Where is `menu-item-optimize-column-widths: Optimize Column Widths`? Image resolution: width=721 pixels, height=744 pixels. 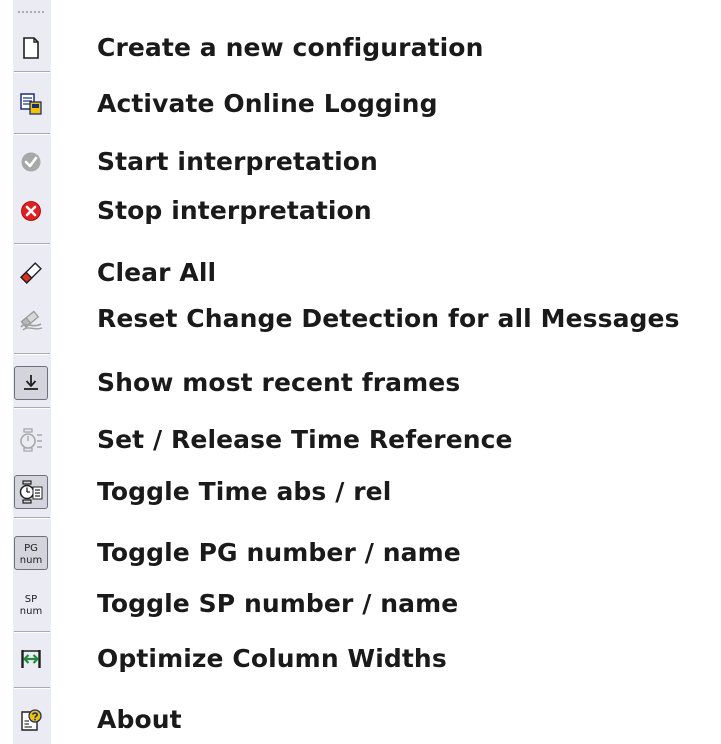
menu-item-optimize-column-widths: Optimize Column Widths is located at coordinates (360, 659).